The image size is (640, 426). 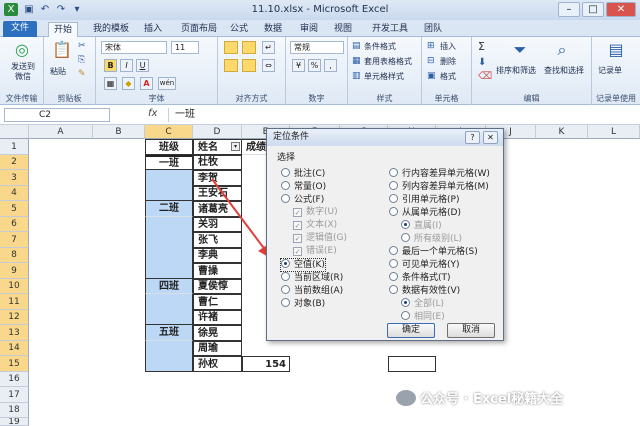 What do you see at coordinates (152, 113) in the screenshot?
I see `fx-icon: fx` at bounding box center [152, 113].